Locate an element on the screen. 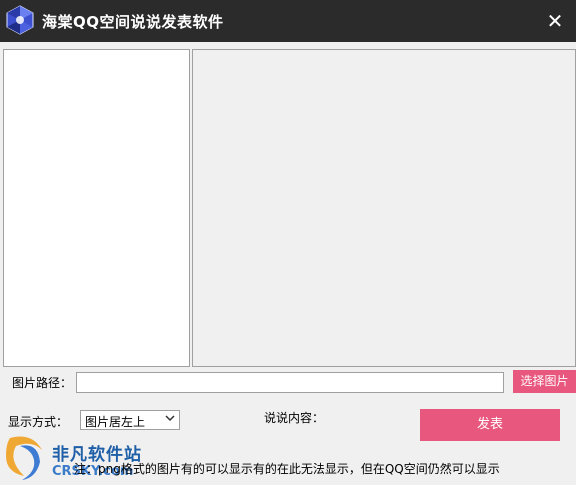 The height and width of the screenshot is (485, 576). crystal-gem-icon is located at coordinates (20, 20).